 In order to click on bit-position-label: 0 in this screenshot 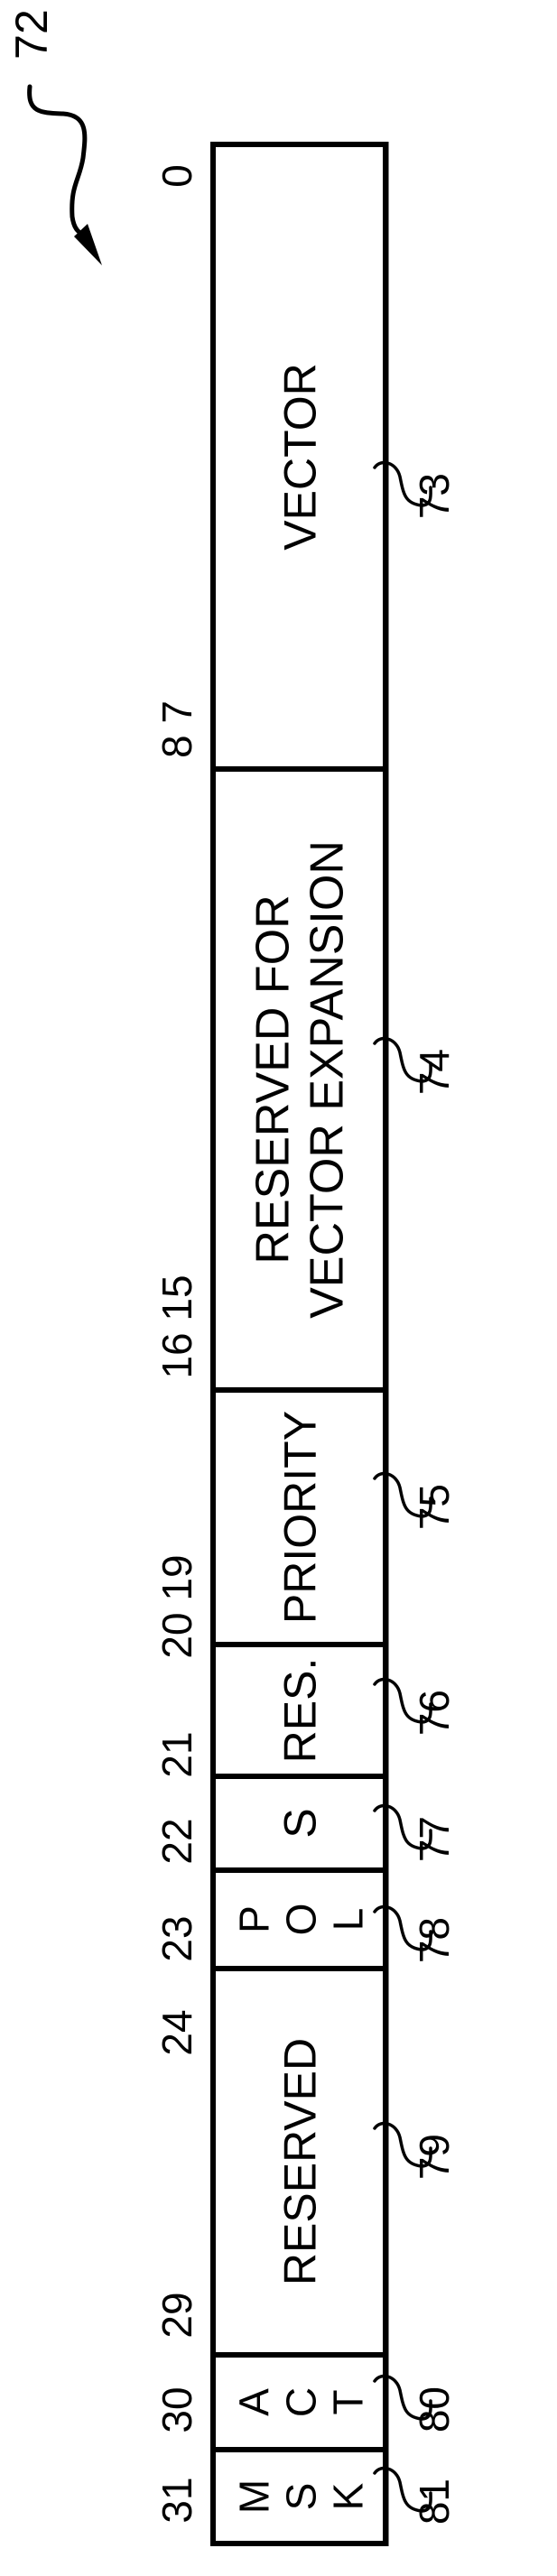, I will do `click(176, 176)`.